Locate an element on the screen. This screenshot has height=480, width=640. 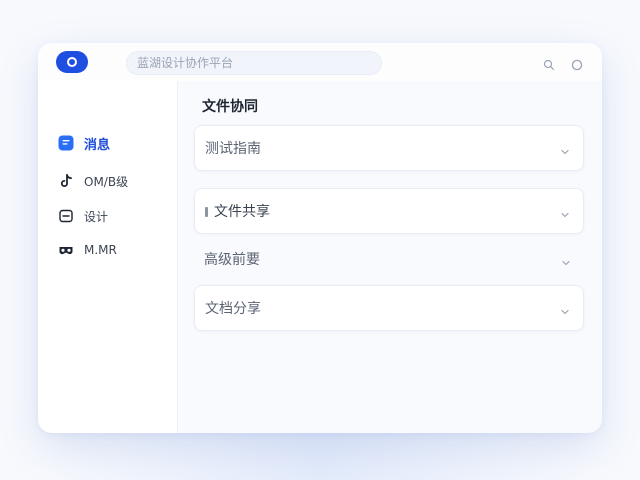
search-placeholder: 蓝湖设计协作平台 is located at coordinates (185, 63).